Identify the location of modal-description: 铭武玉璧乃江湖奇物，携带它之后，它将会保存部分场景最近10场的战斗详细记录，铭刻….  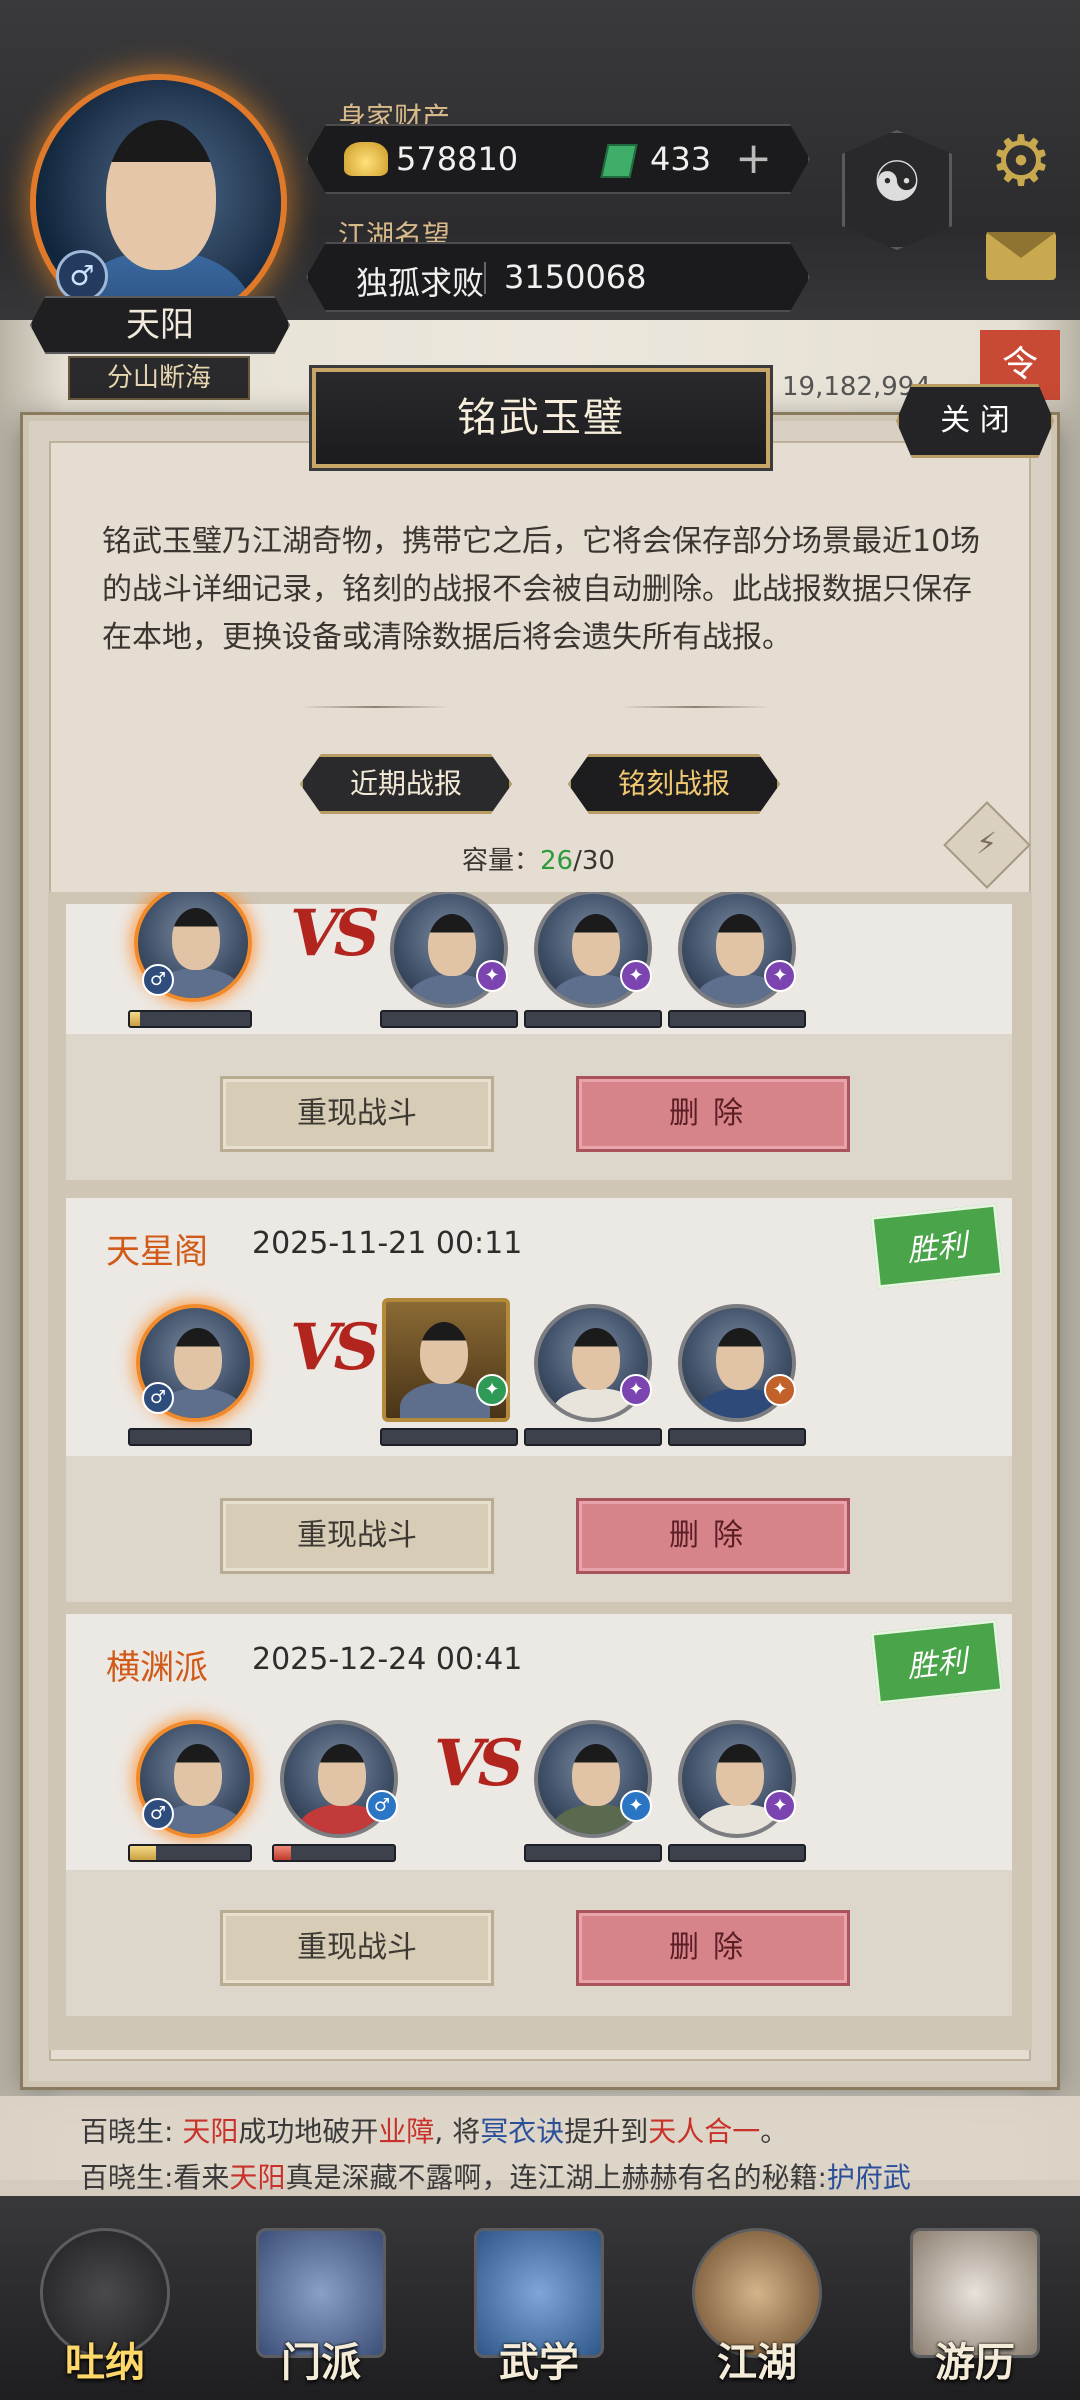
(541, 589).